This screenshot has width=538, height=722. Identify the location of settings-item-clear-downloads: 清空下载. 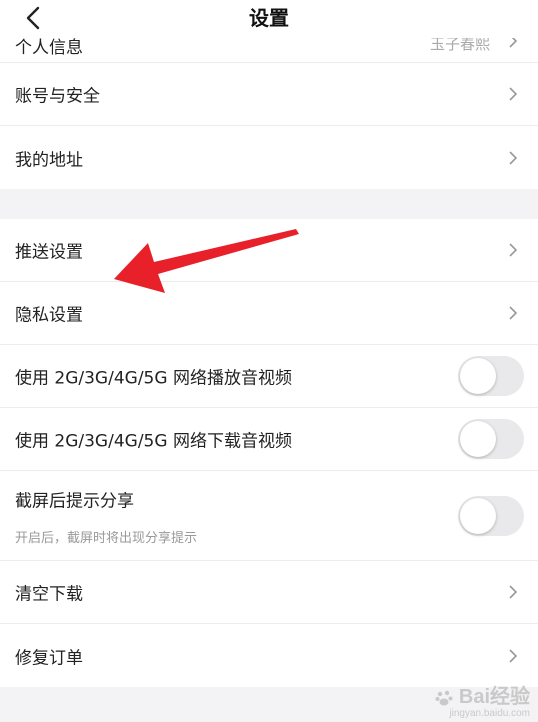
(269, 592).